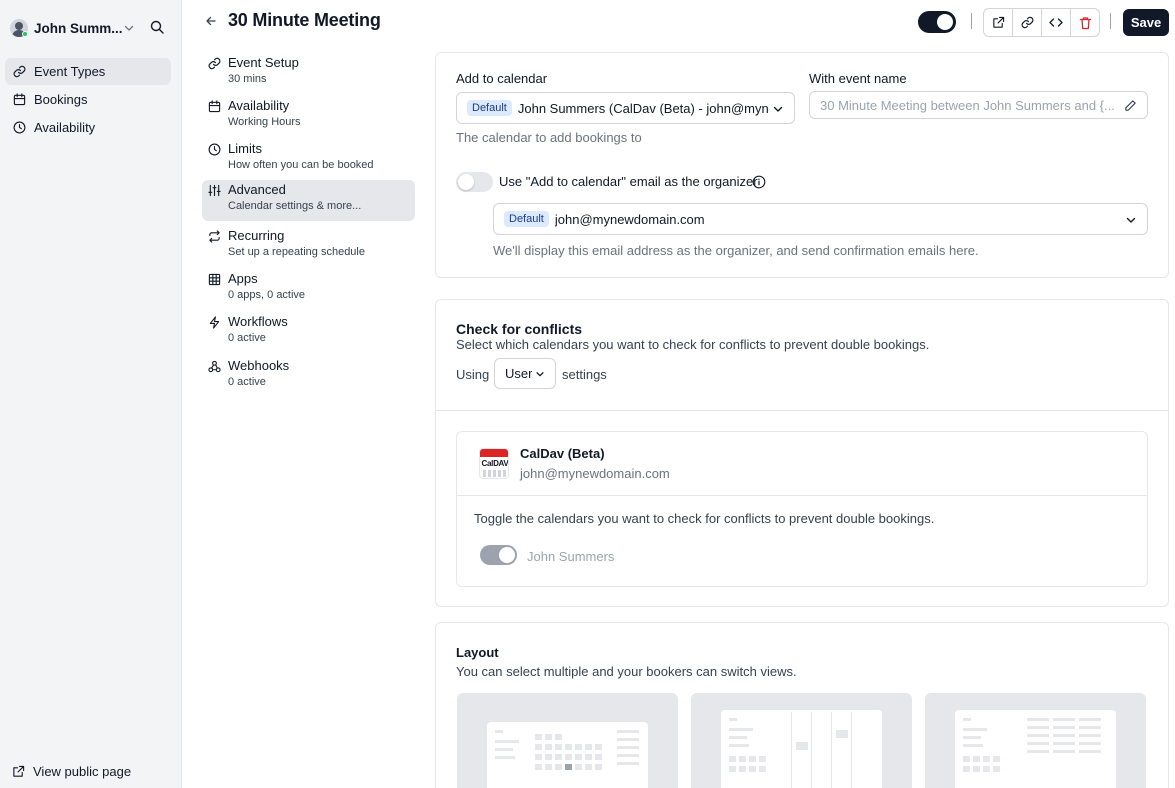  I want to click on tab-title: Availability, so click(259, 105).